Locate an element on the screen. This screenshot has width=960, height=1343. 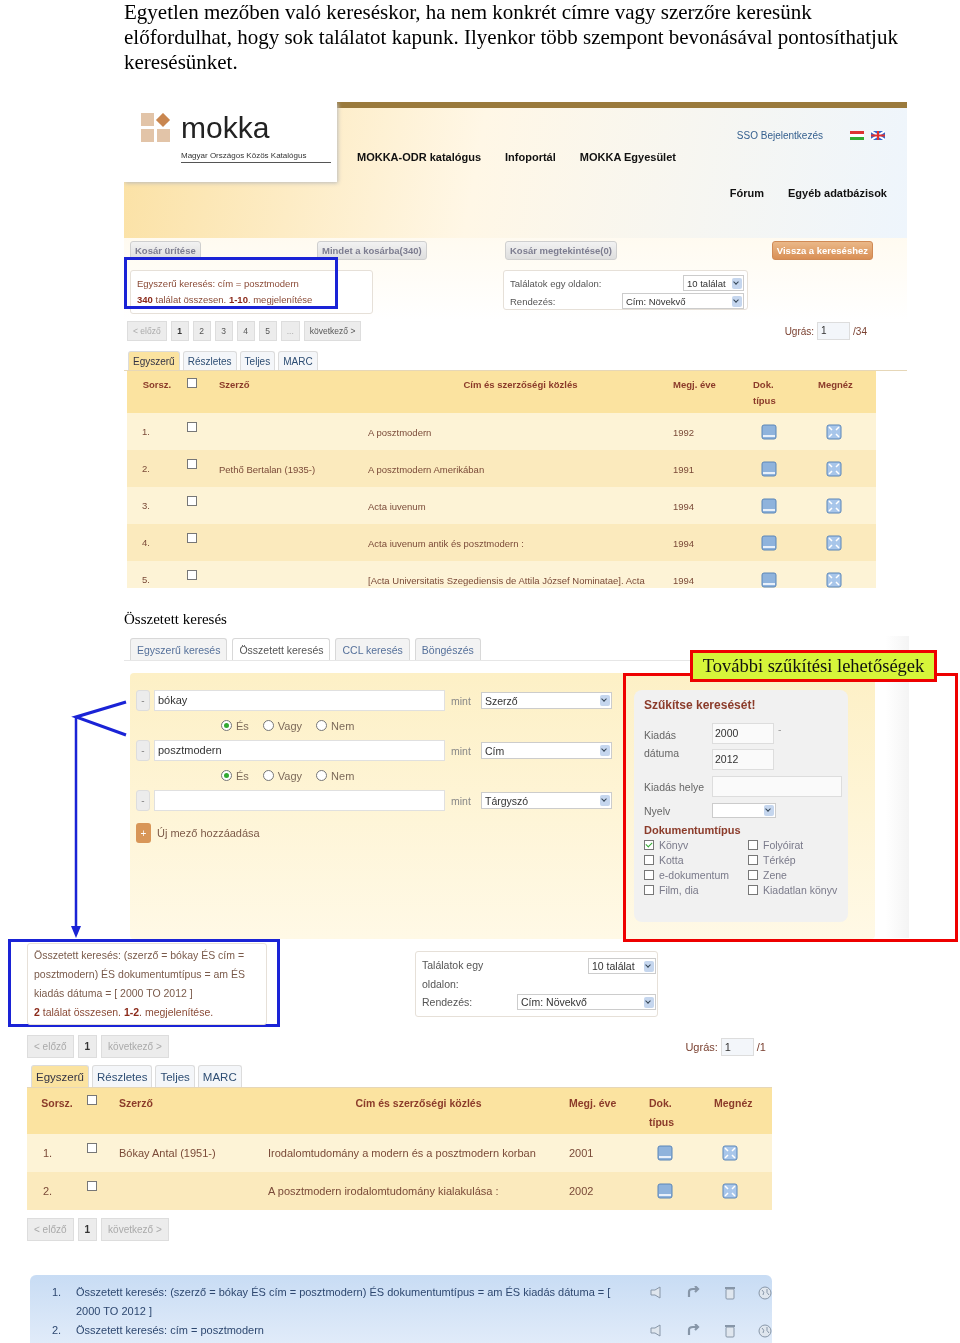
column-header: Sorsz. is located at coordinates (57, 1103).